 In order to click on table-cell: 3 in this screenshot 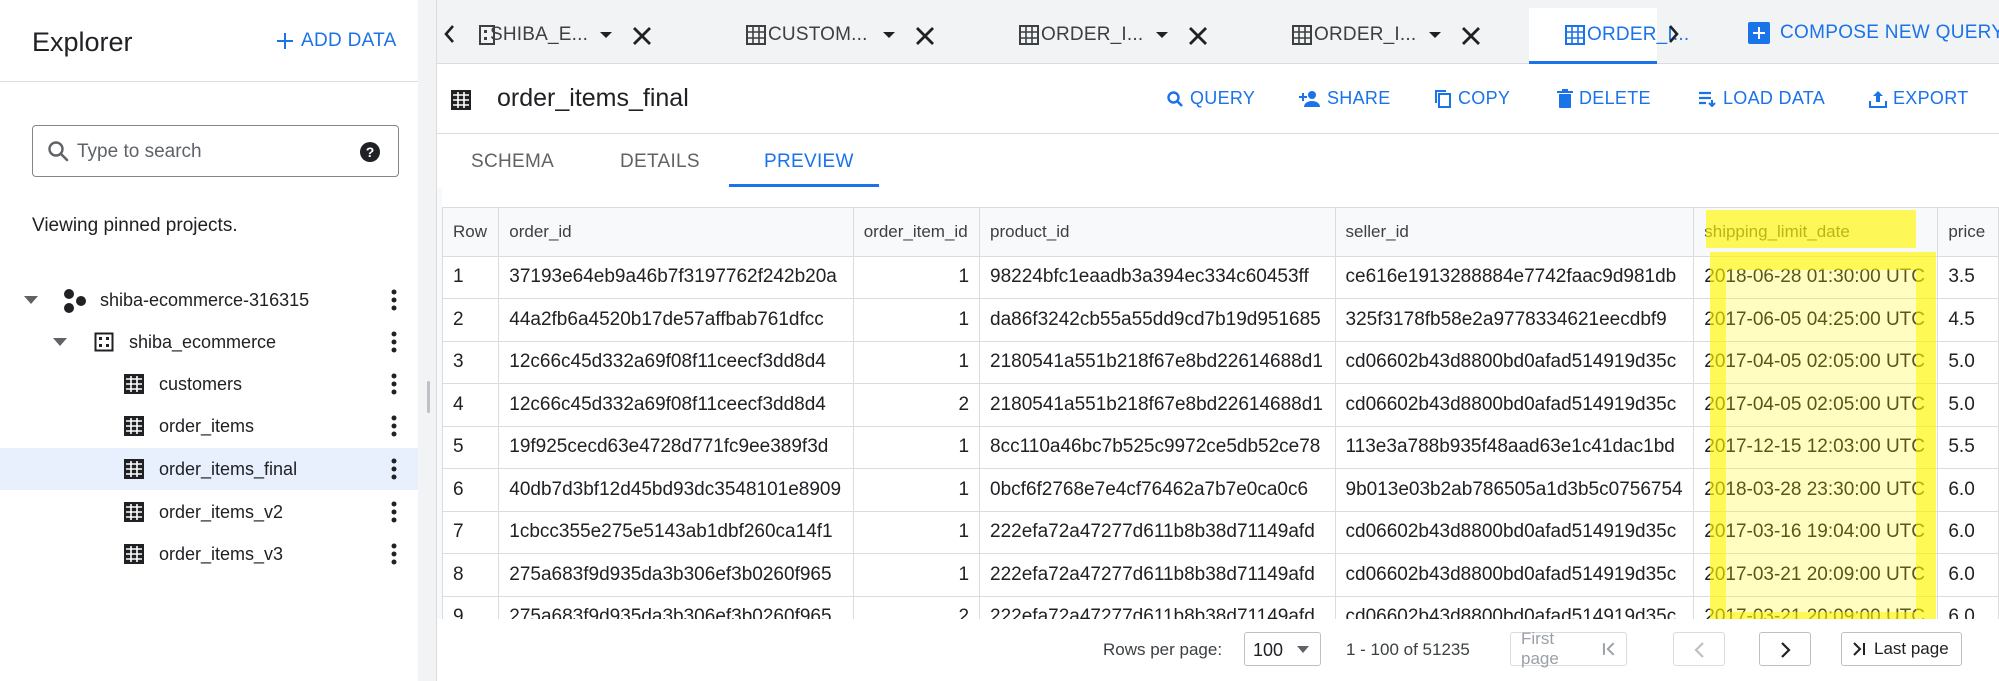, I will do `click(471, 362)`.